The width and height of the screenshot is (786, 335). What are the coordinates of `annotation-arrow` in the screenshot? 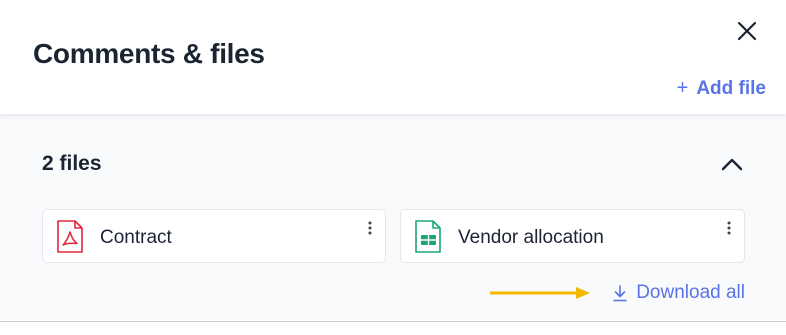 It's located at (540, 293).